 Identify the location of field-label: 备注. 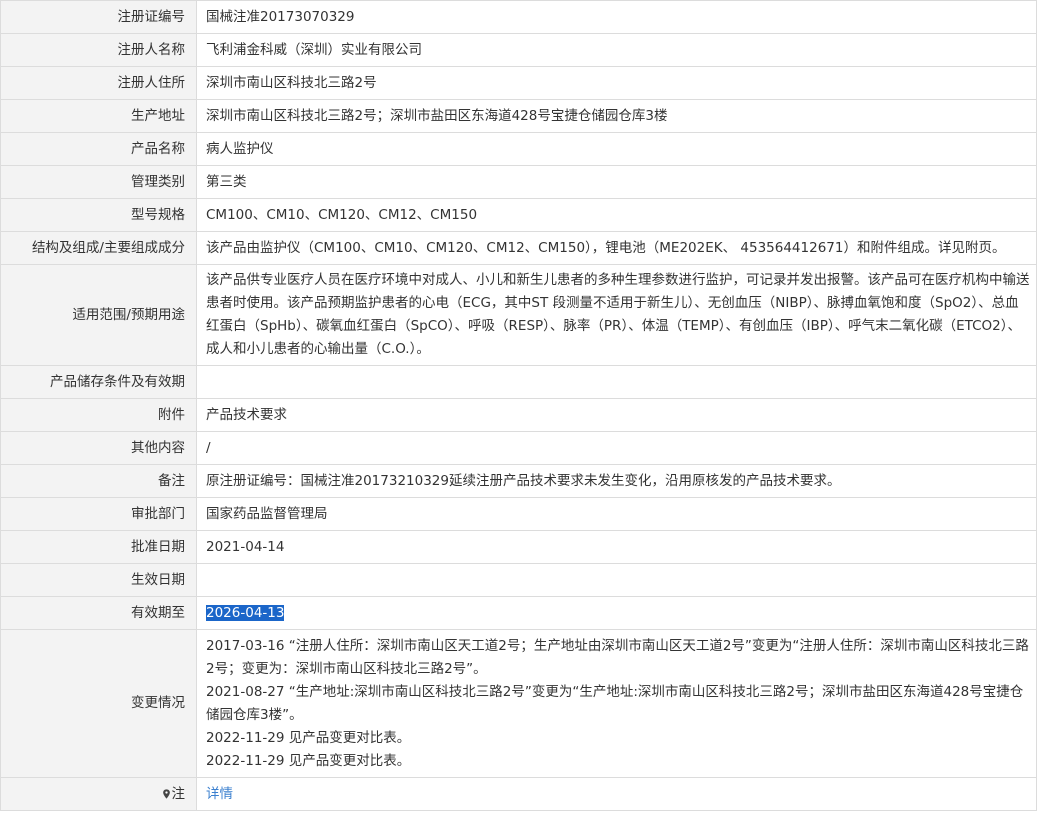
(98, 481).